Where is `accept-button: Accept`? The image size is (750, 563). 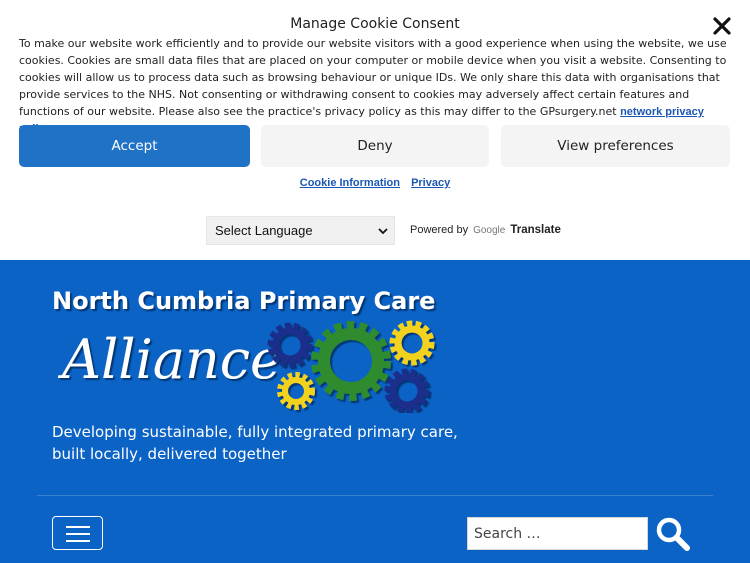 accept-button: Accept is located at coordinates (134, 146).